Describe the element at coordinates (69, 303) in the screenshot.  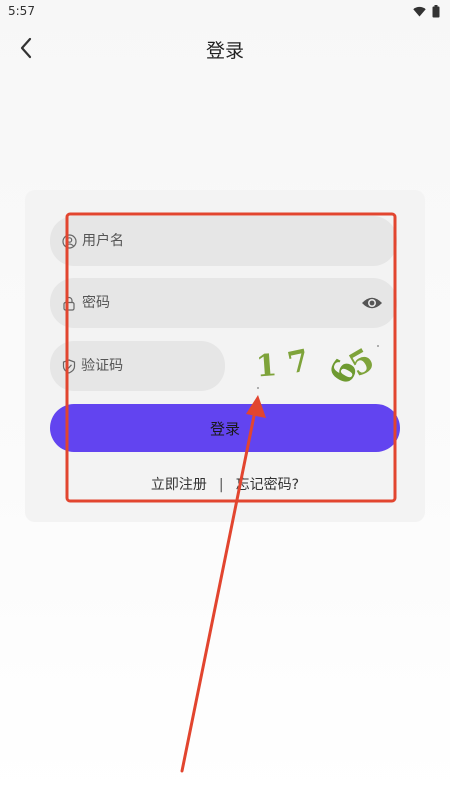
I see `lock-icon` at that location.